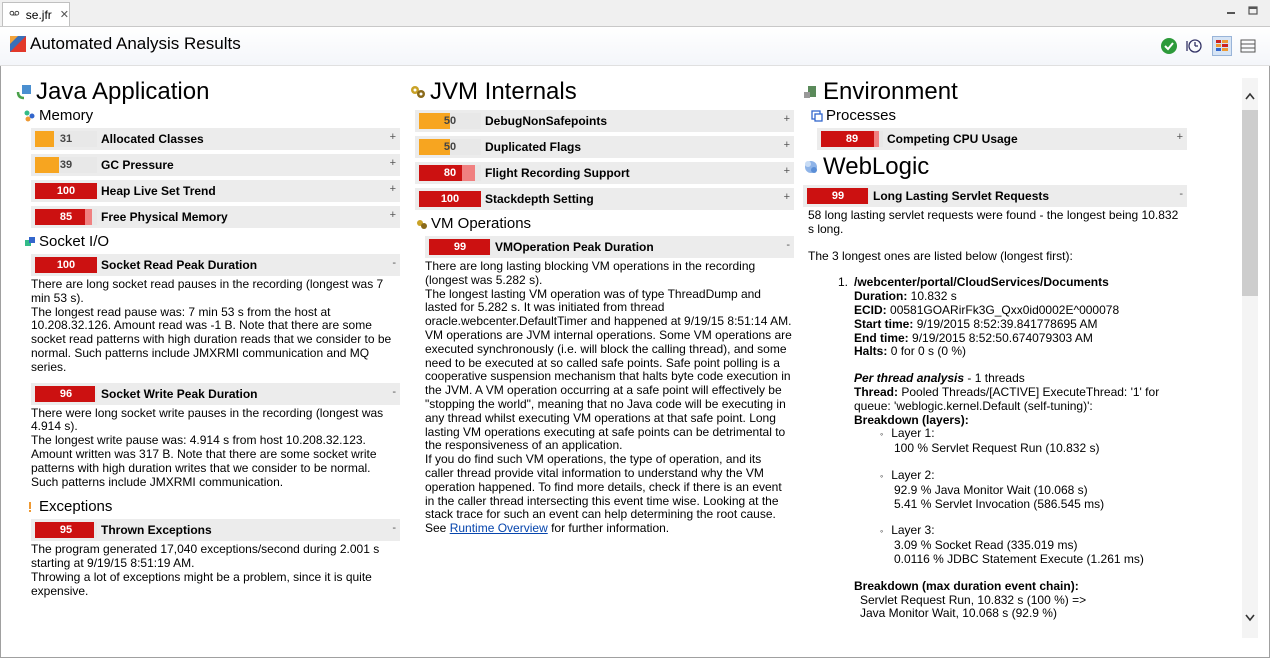 The image size is (1270, 658). What do you see at coordinates (215, 165) in the screenshot?
I see `rule-gc-pressure: 39 GC Pressure +` at bounding box center [215, 165].